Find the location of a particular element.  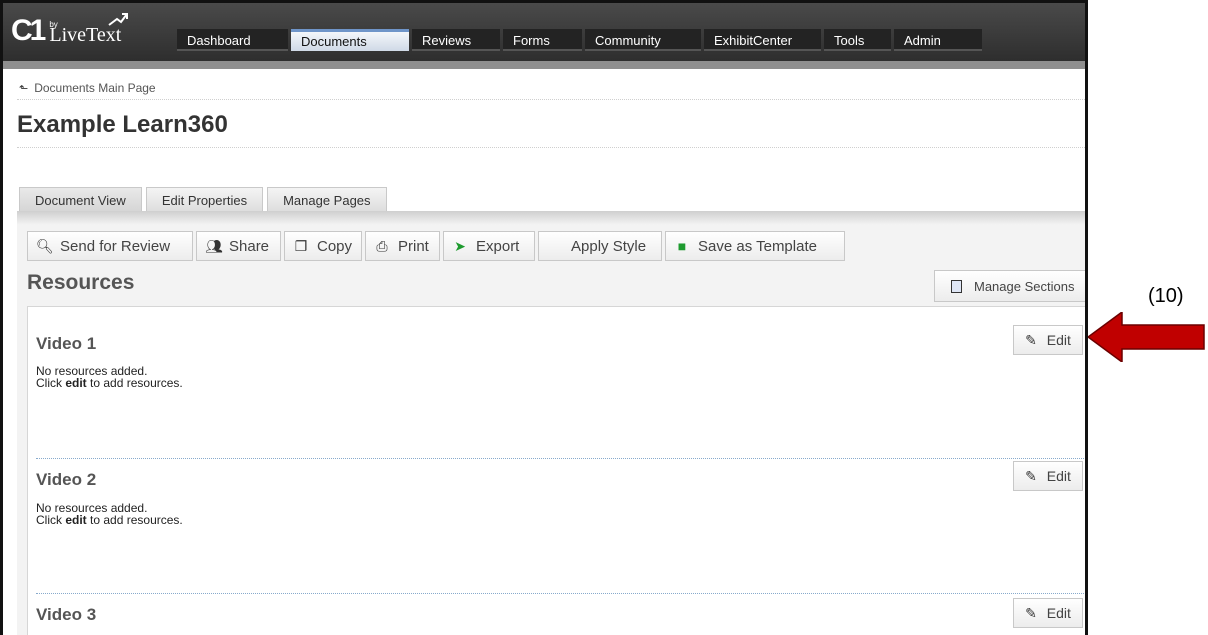

people-icon: 👥︎ is located at coordinates (214, 245).